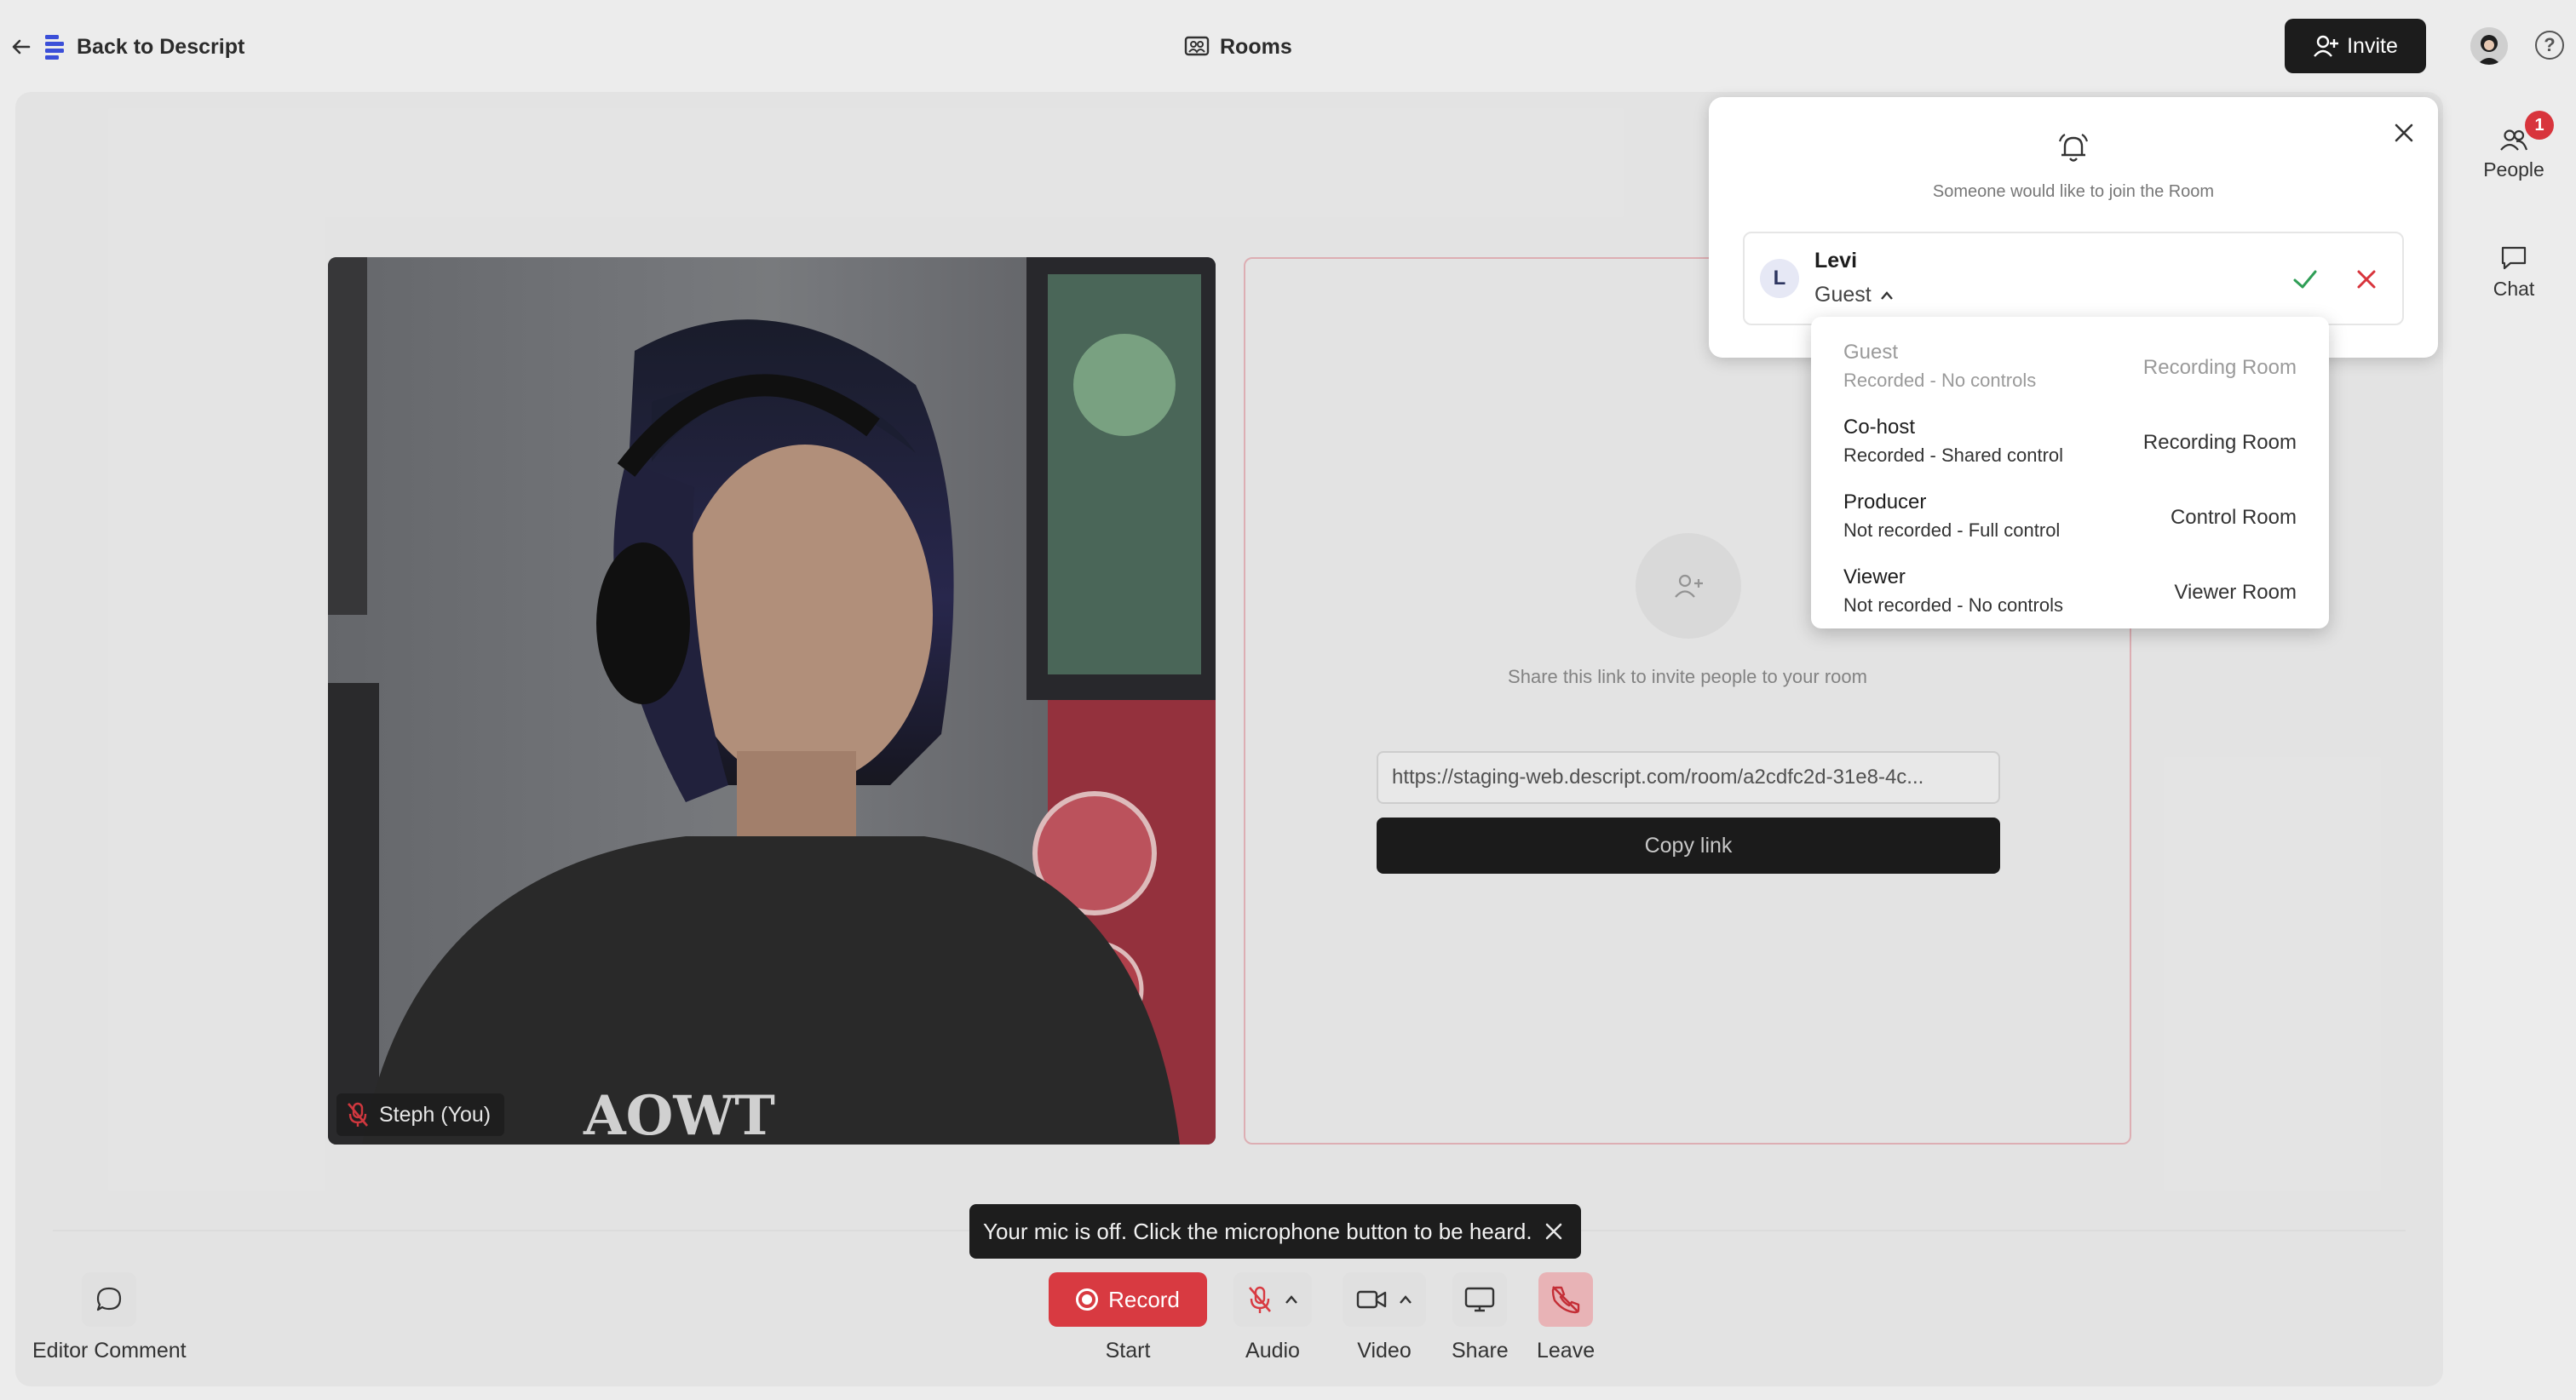 The image size is (2576, 1400). I want to click on record-icon, so click(1087, 1299).